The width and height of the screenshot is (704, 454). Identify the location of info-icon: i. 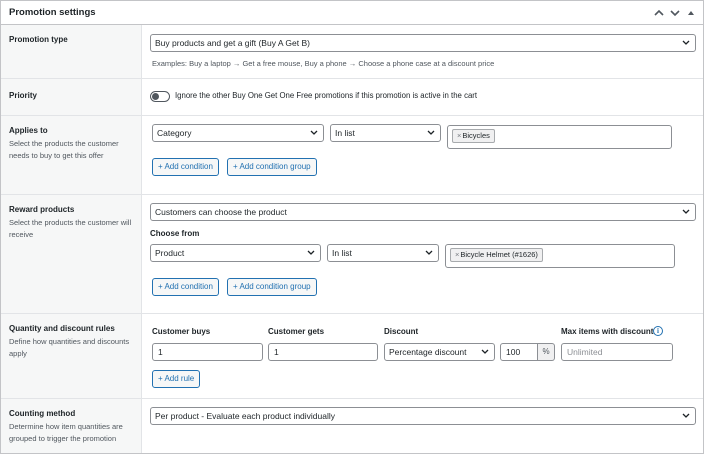
(658, 331).